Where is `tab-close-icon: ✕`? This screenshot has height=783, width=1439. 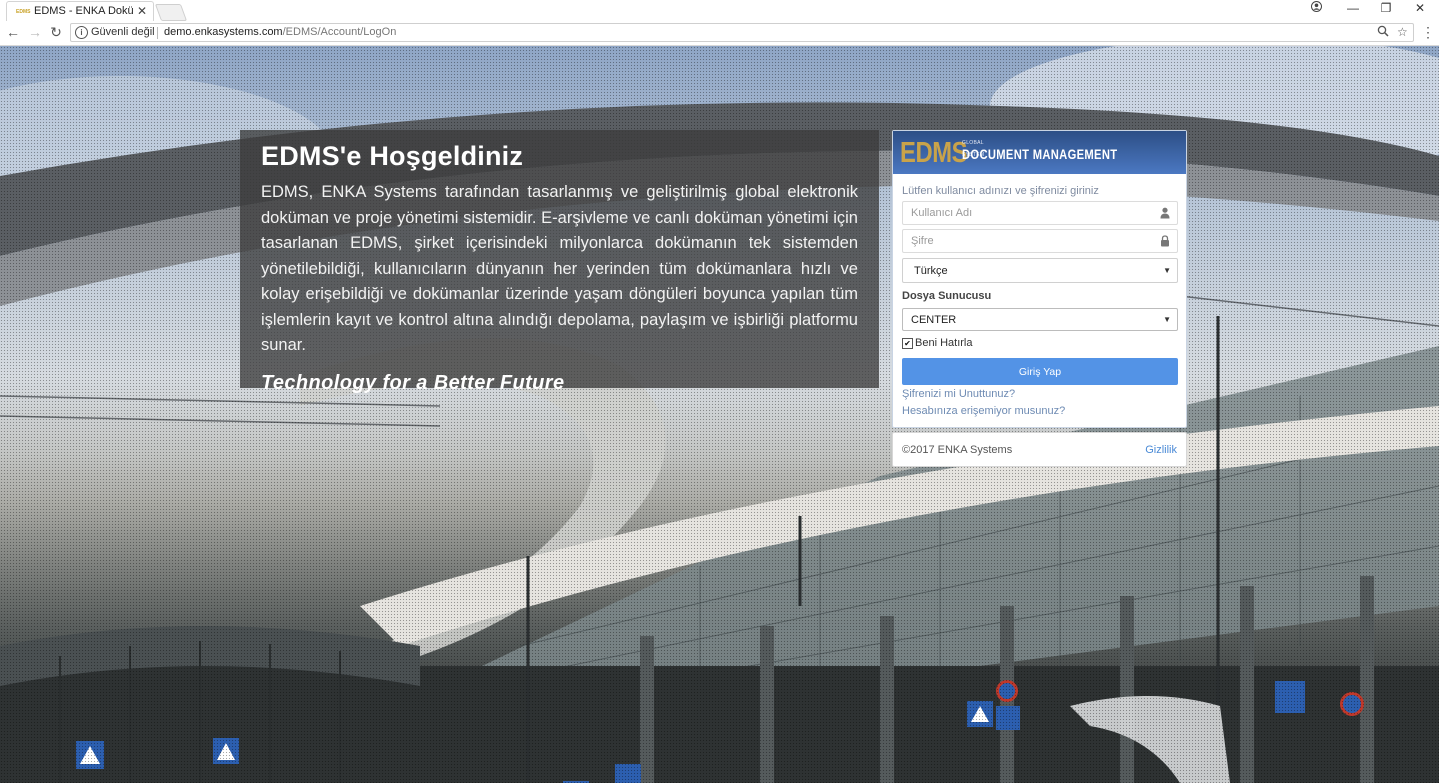 tab-close-icon: ✕ is located at coordinates (142, 11).